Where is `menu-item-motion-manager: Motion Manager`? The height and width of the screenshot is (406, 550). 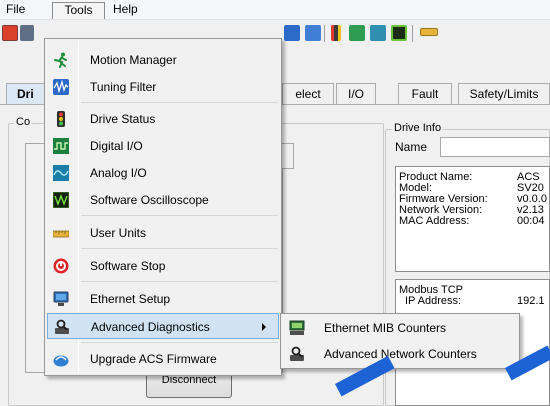
menu-item-motion-manager: Motion Manager is located at coordinates (163, 60).